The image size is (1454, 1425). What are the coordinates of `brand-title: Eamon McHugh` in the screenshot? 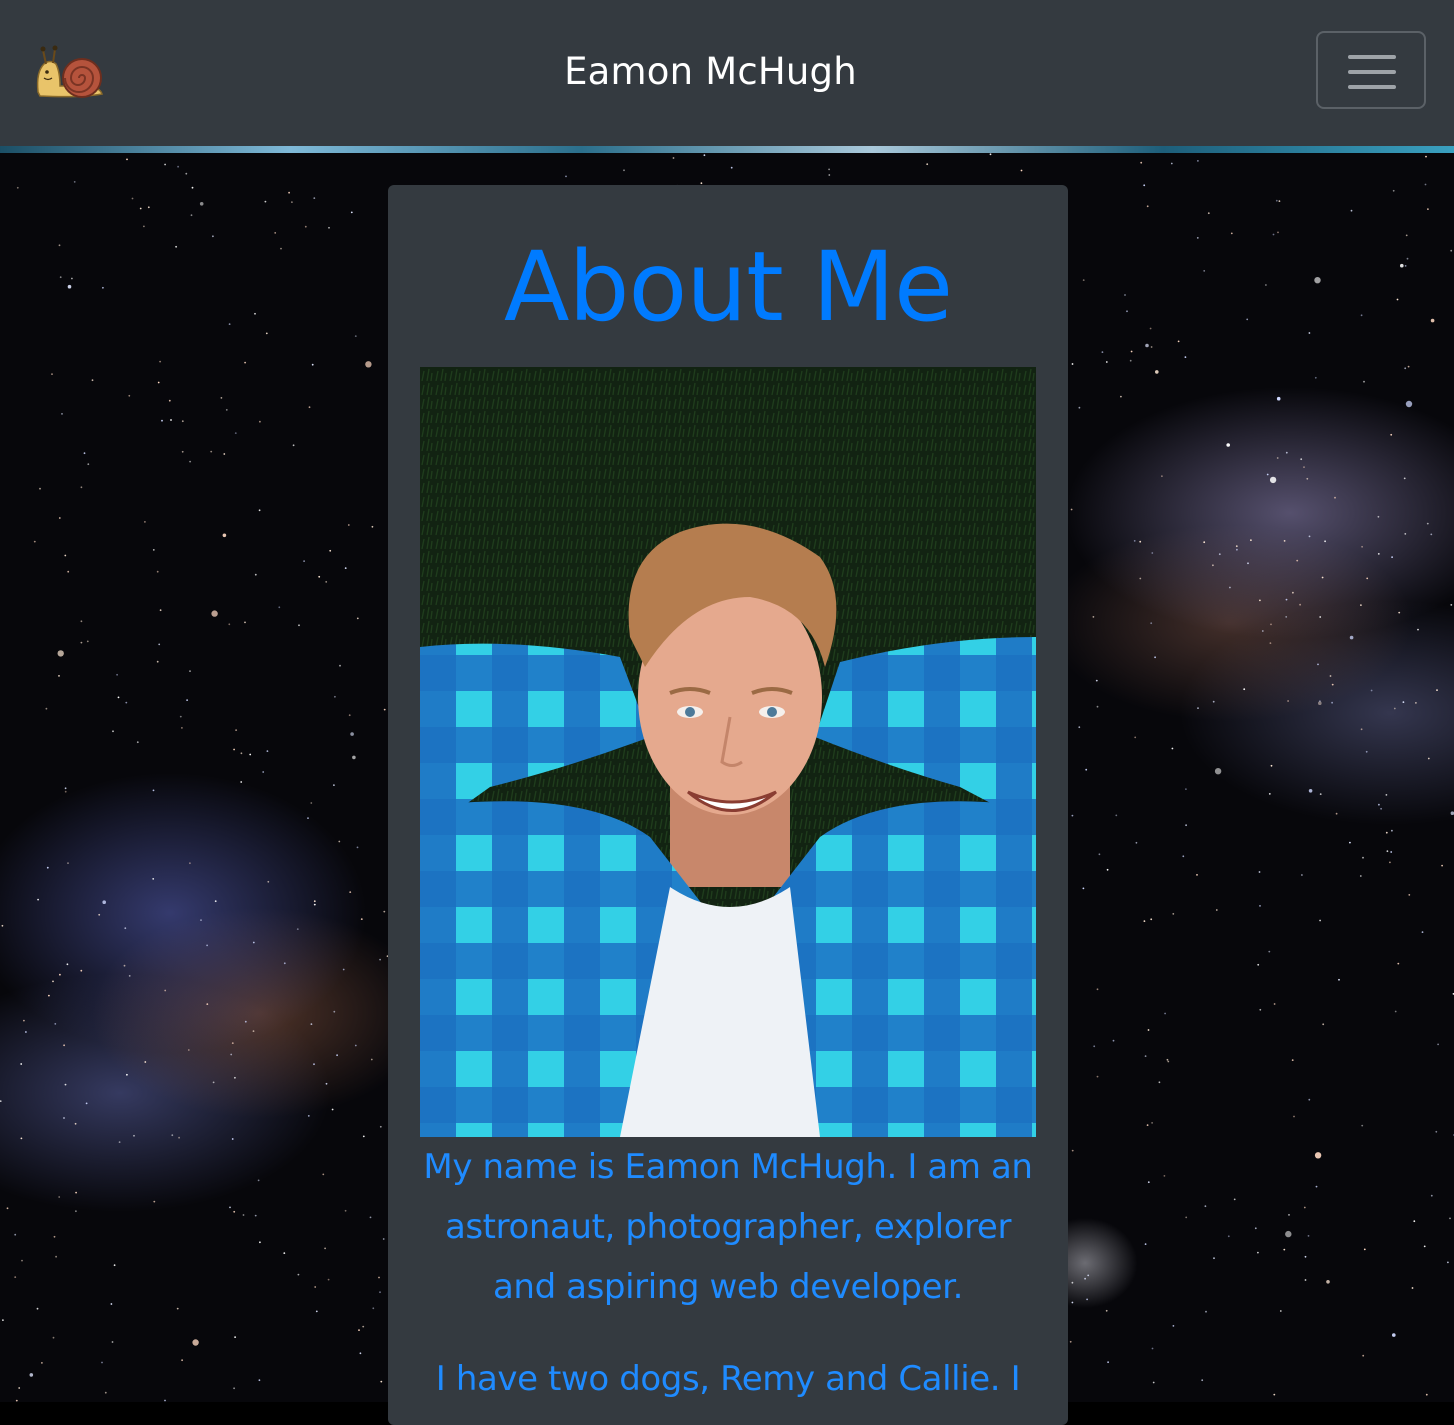 It's located at (710, 72).